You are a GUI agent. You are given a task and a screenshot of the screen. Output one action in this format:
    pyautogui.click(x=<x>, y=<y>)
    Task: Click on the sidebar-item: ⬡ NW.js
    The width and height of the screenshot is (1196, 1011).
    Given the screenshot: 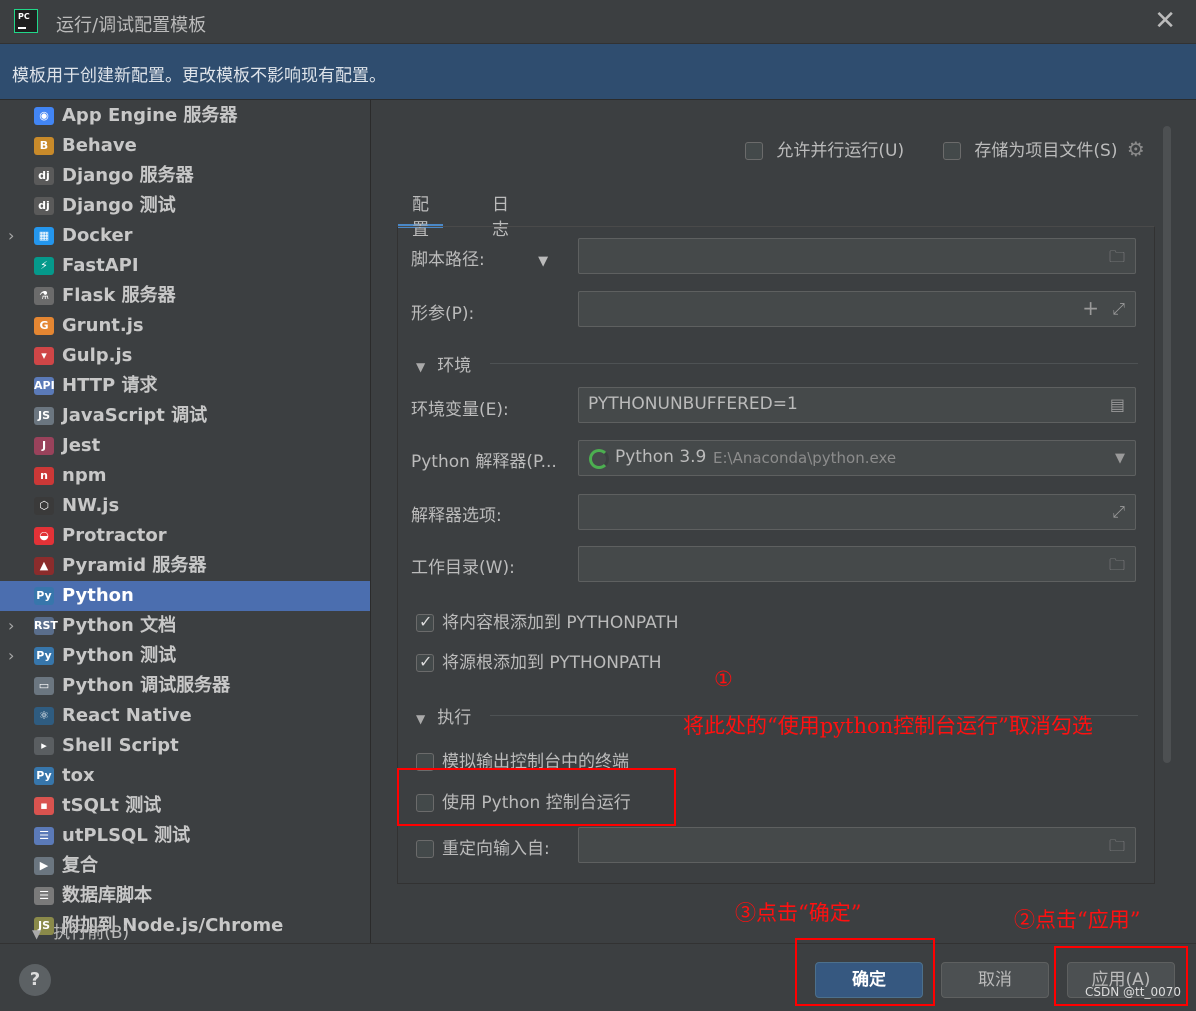 What is the action you would take?
    pyautogui.click(x=185, y=506)
    